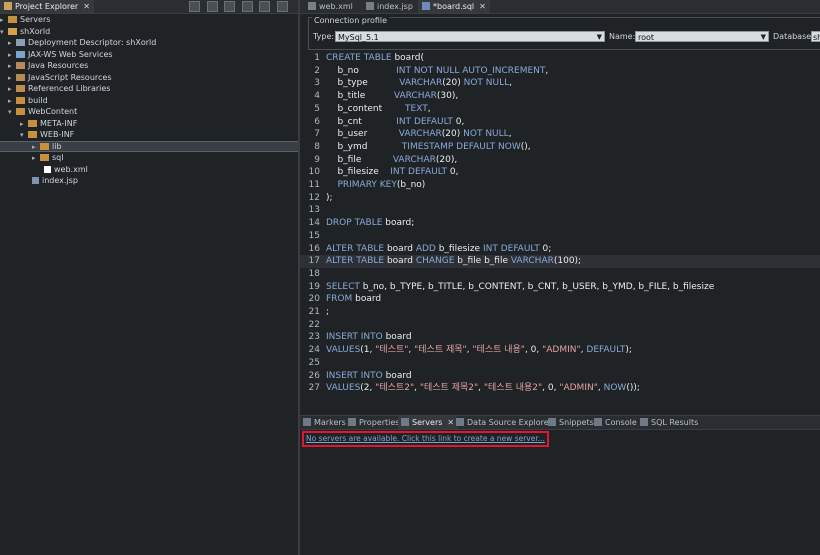 This screenshot has height=555, width=820. Describe the element at coordinates (35, 180) in the screenshot. I see `jsp-file-icon` at that location.